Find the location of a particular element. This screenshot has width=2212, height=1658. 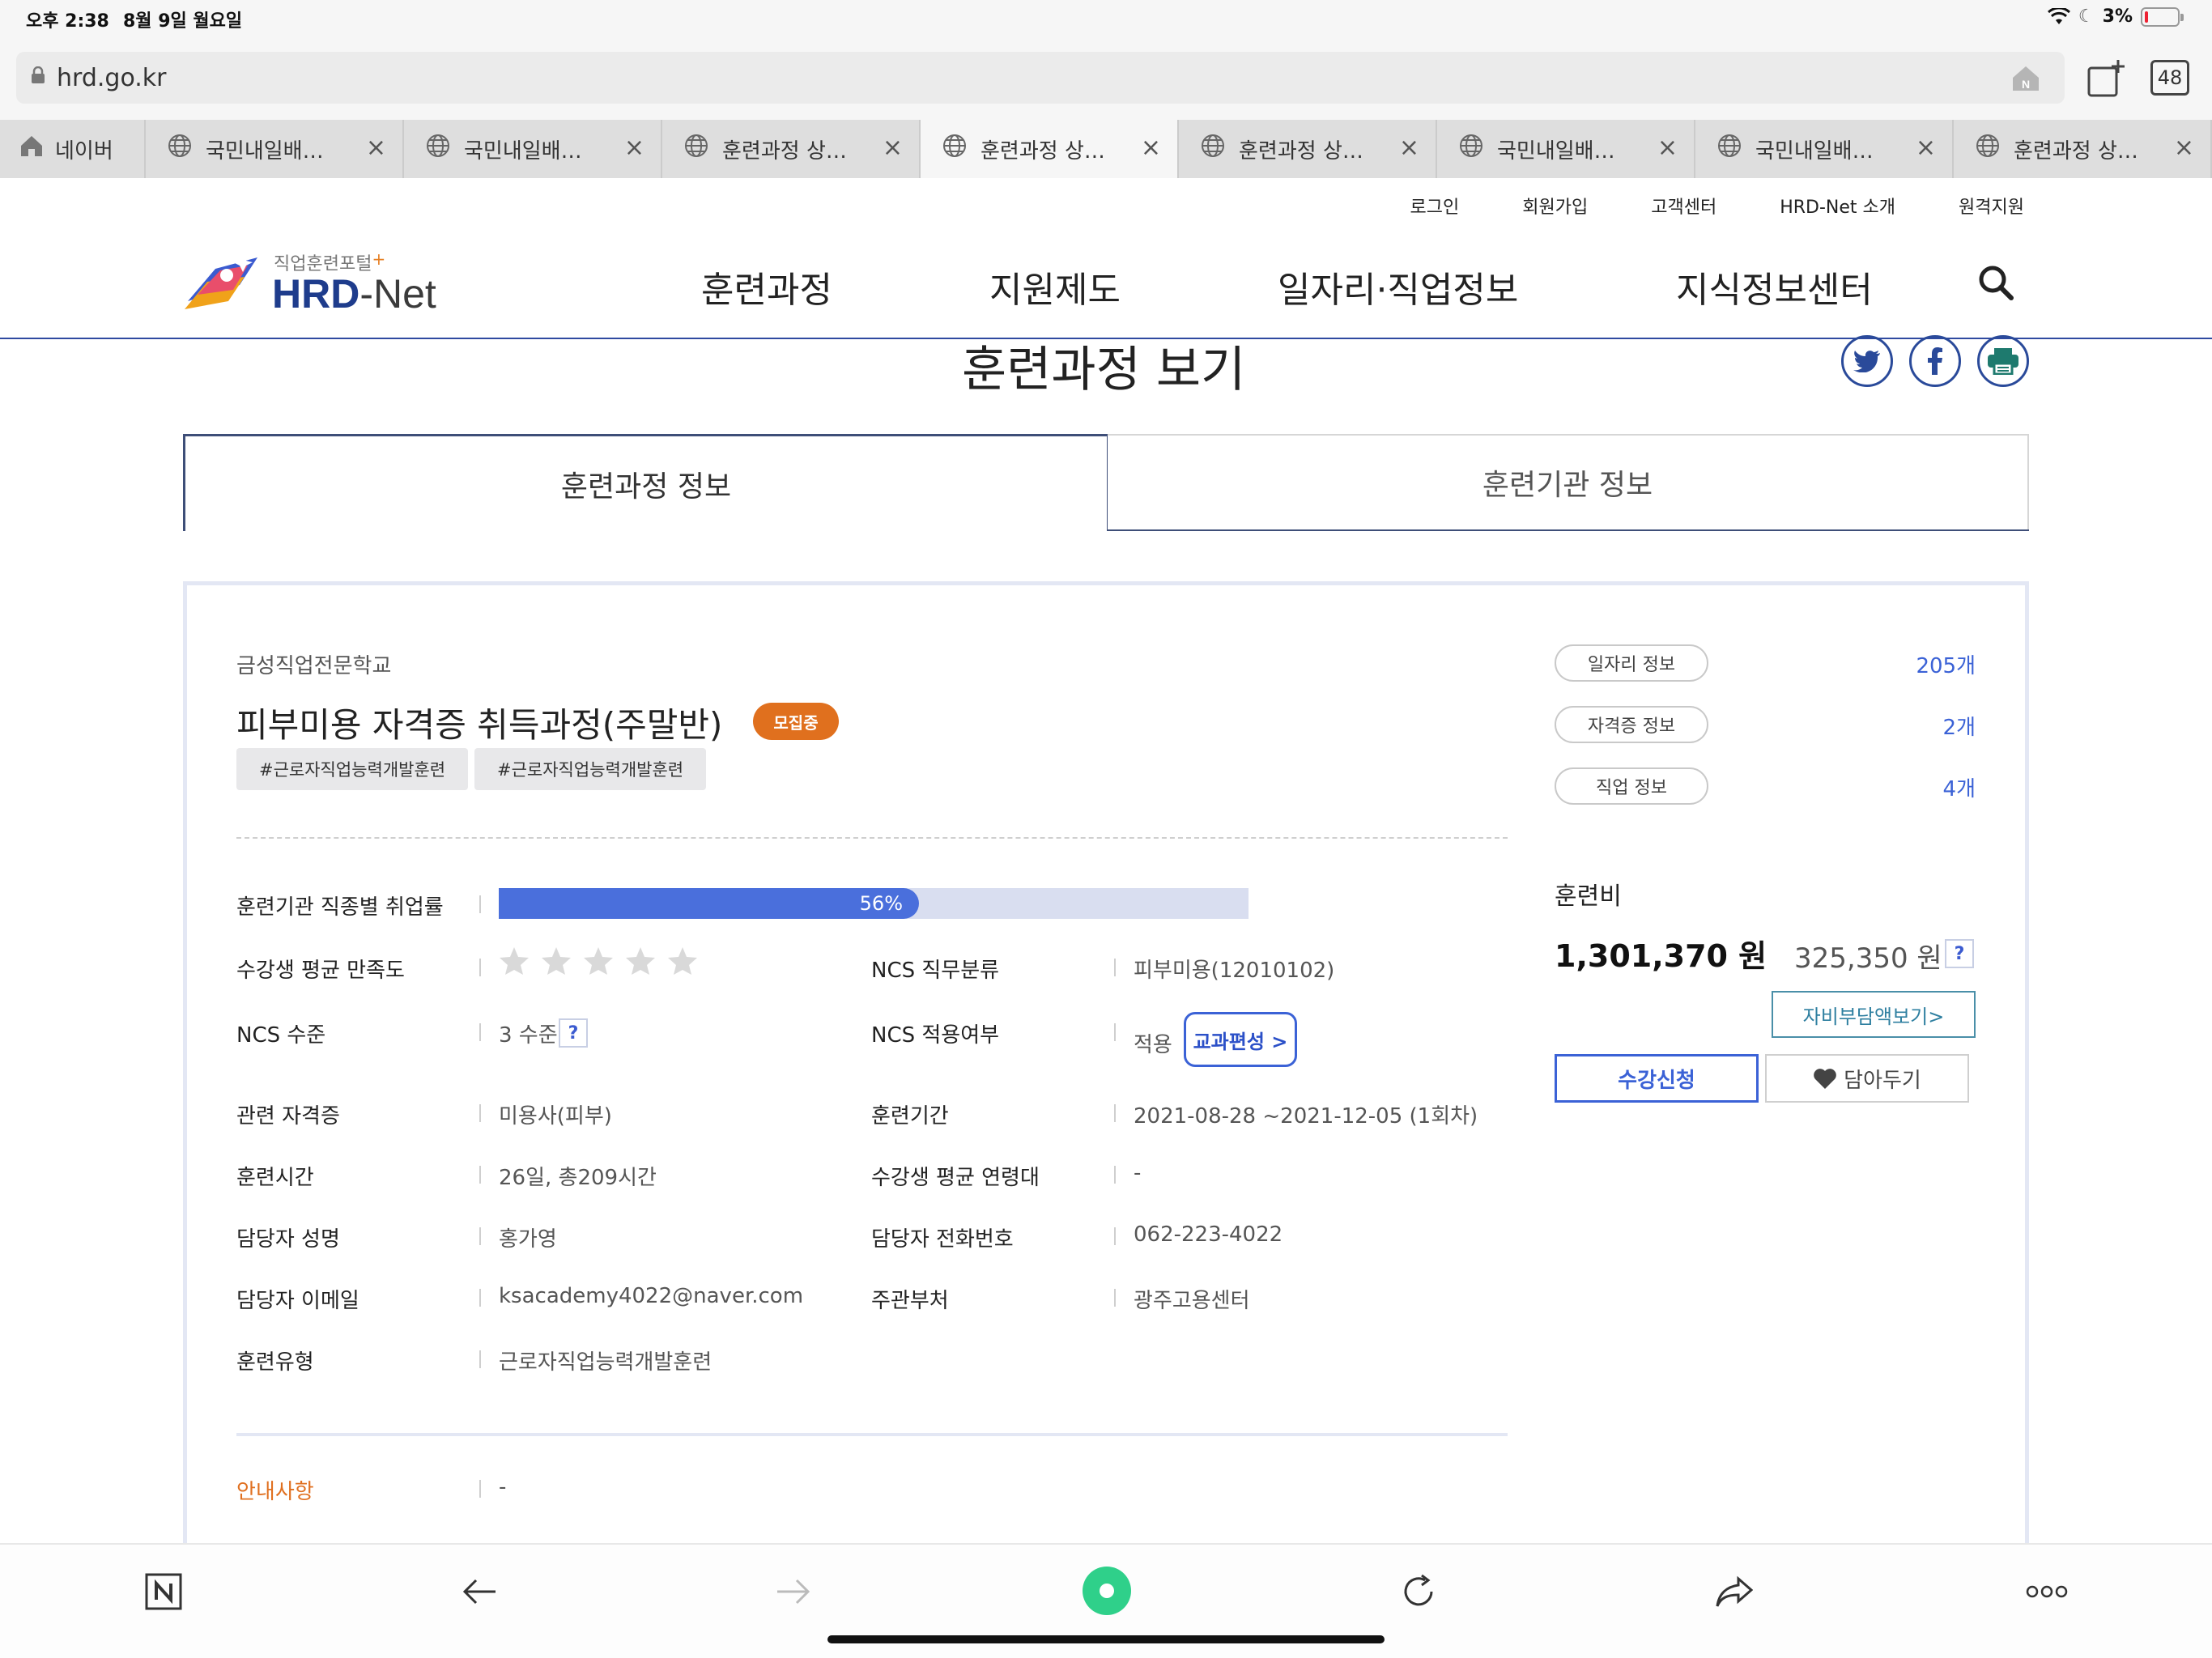

page-title: 훈련과정 보기 is located at coordinates (1104, 370).